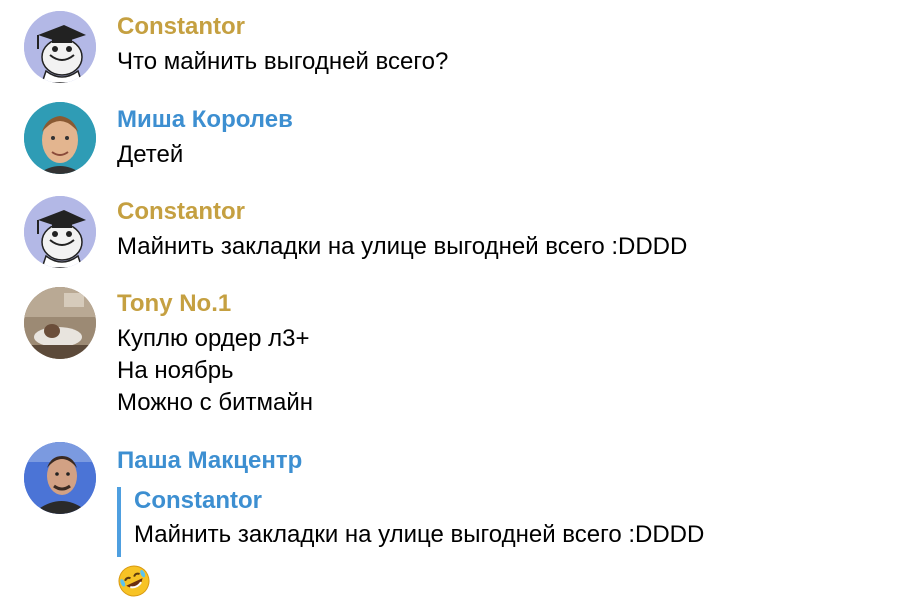 The height and width of the screenshot is (614, 916). Describe the element at coordinates (175, 370) in the screenshot. I see `message-text: На ноябрь` at that location.